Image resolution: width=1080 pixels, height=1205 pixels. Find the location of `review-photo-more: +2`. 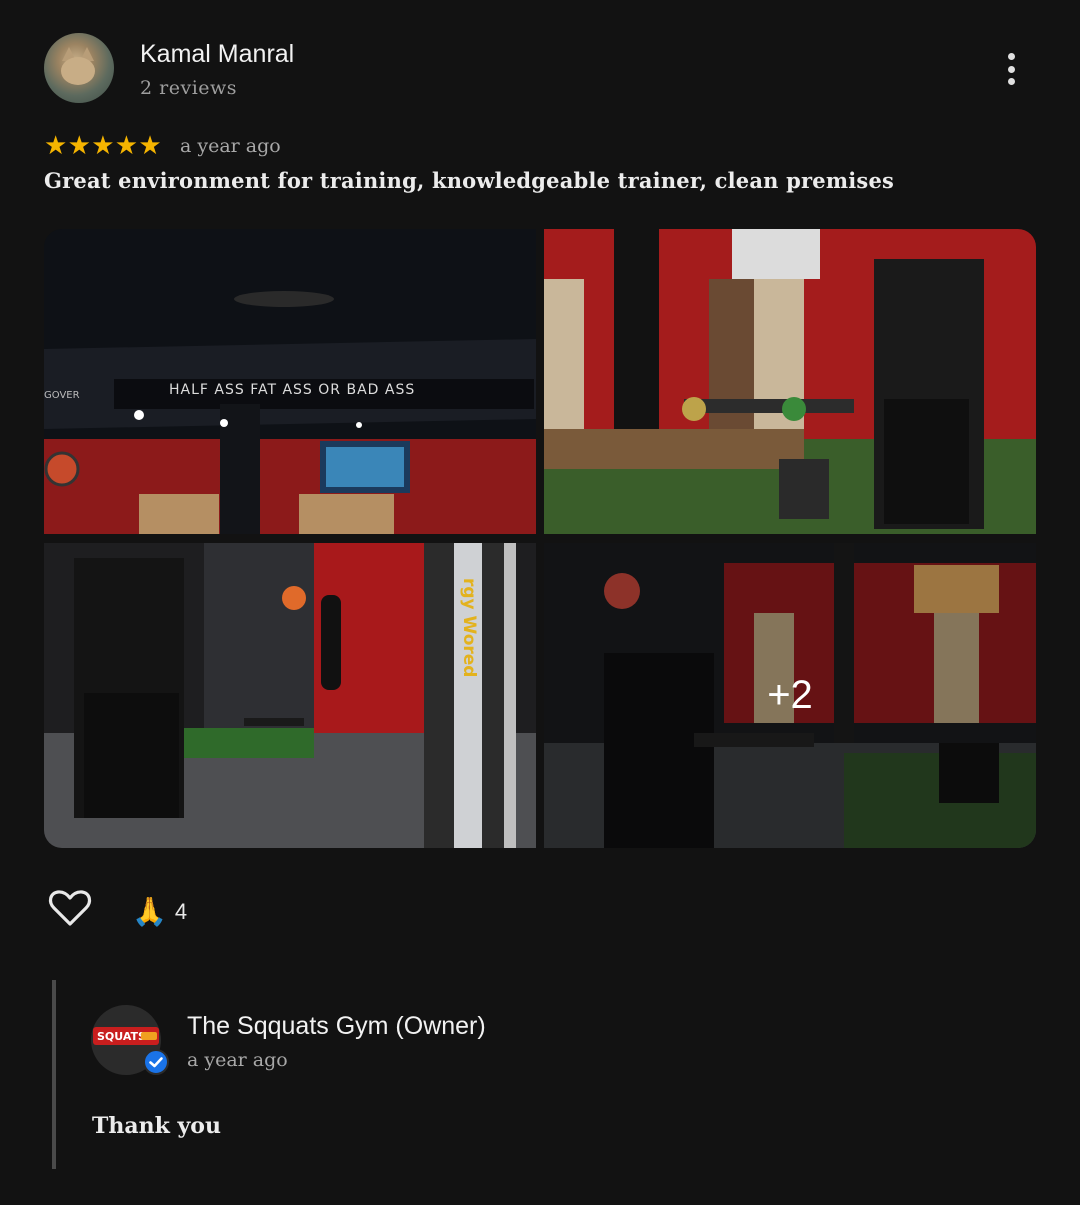

review-photo-more: +2 is located at coordinates (790, 695).